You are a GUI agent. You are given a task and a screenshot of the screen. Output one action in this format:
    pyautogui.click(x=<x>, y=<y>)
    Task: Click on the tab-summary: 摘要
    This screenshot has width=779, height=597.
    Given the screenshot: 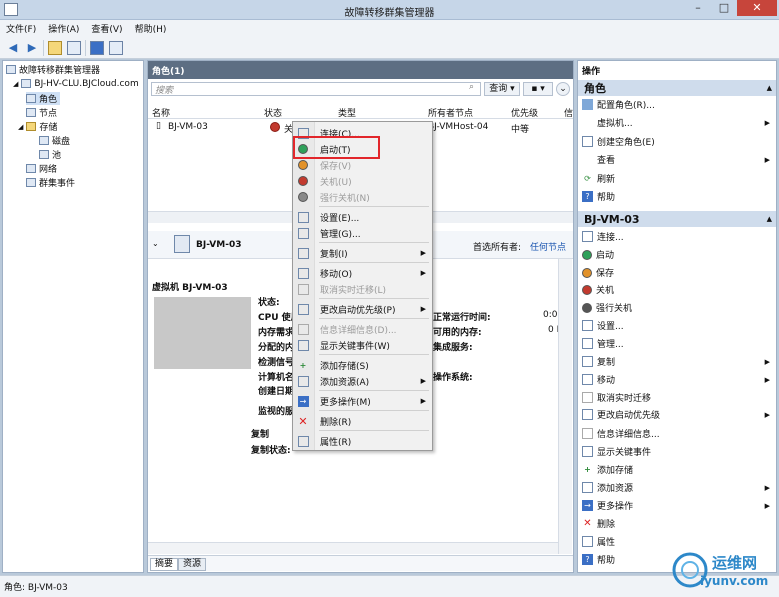 What is the action you would take?
    pyautogui.click(x=164, y=564)
    